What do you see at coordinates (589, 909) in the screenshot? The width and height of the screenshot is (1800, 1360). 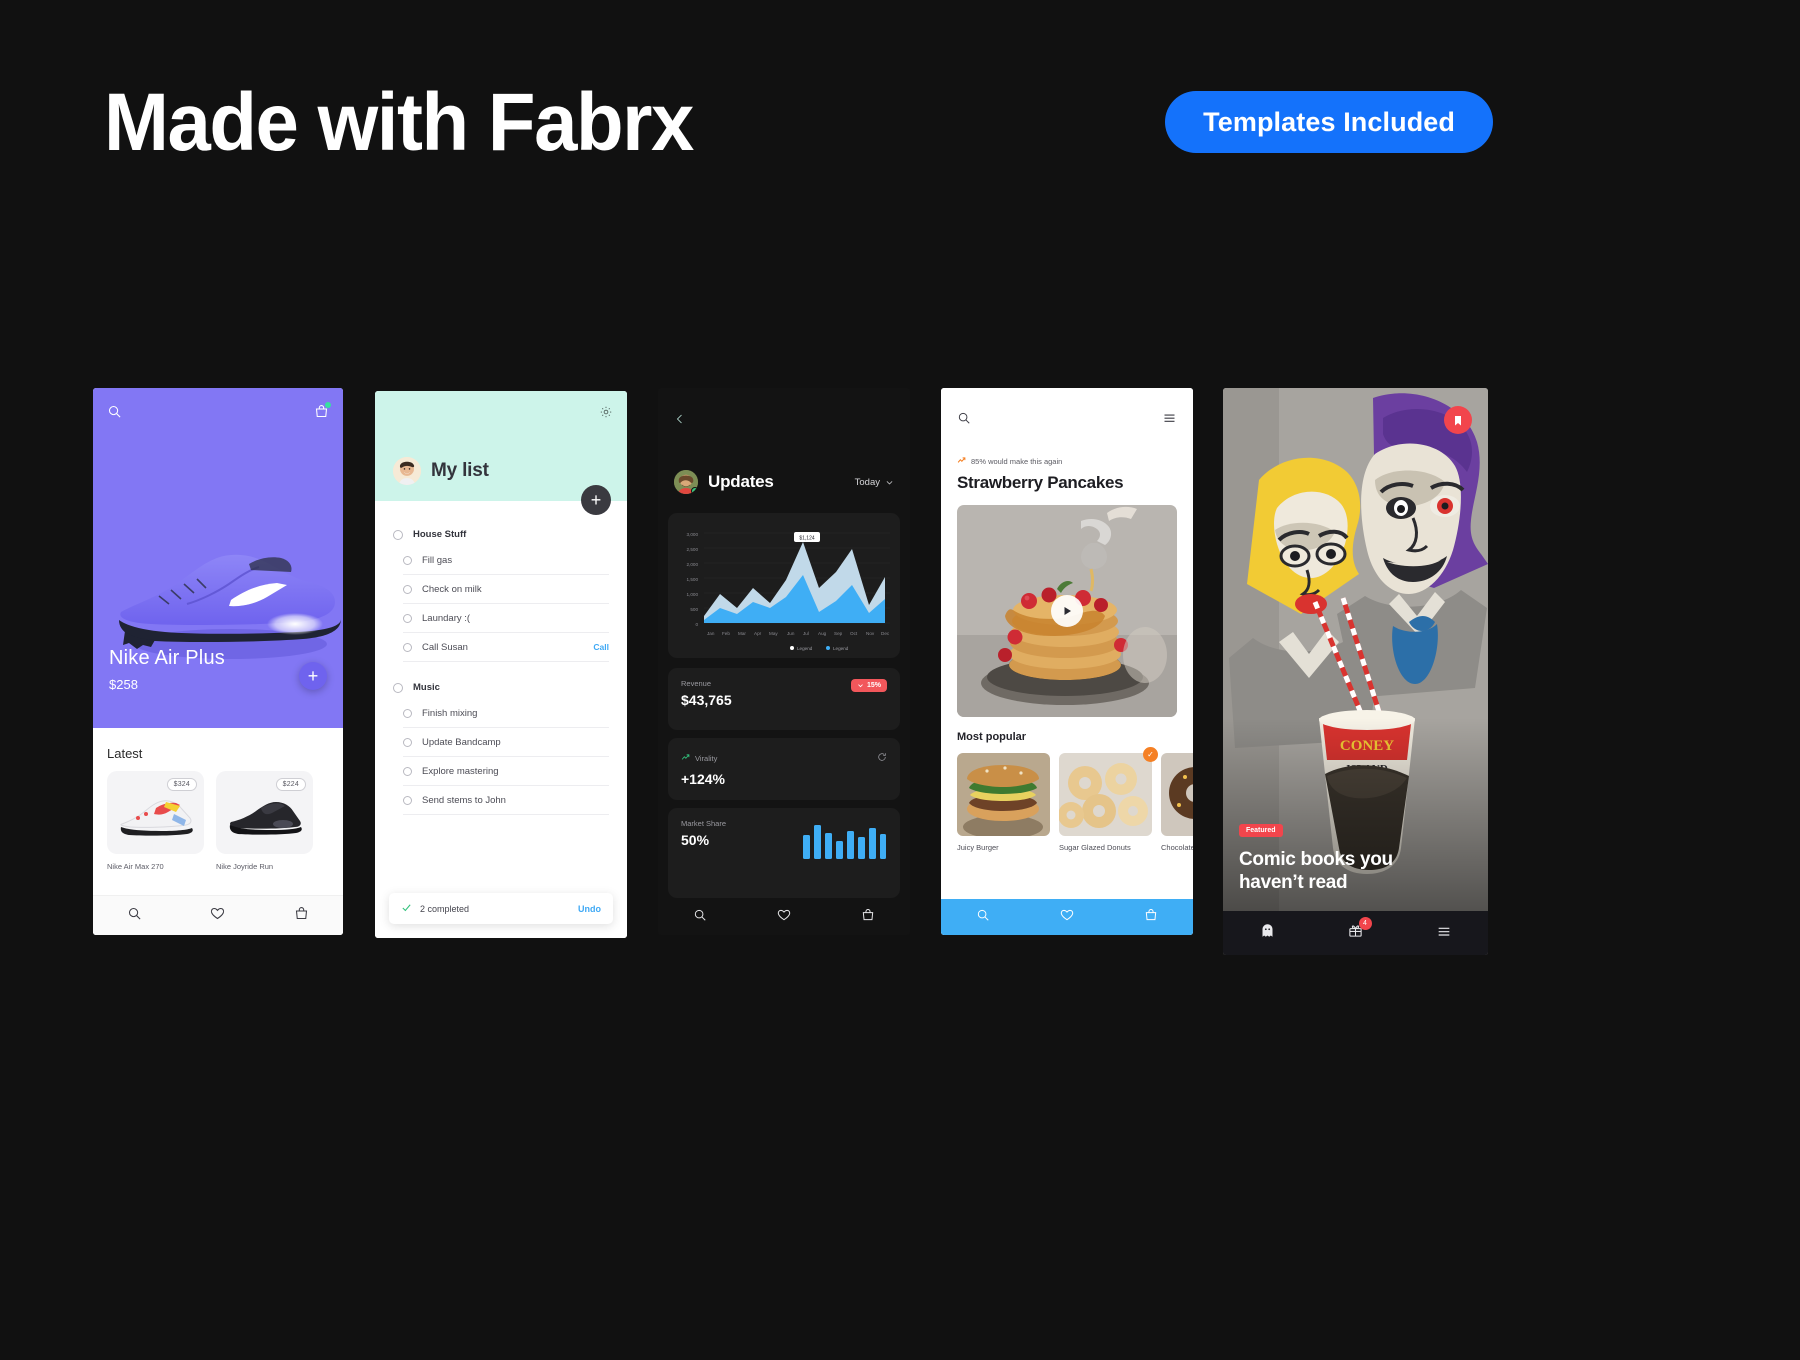 I see `undo-button: Undo` at bounding box center [589, 909].